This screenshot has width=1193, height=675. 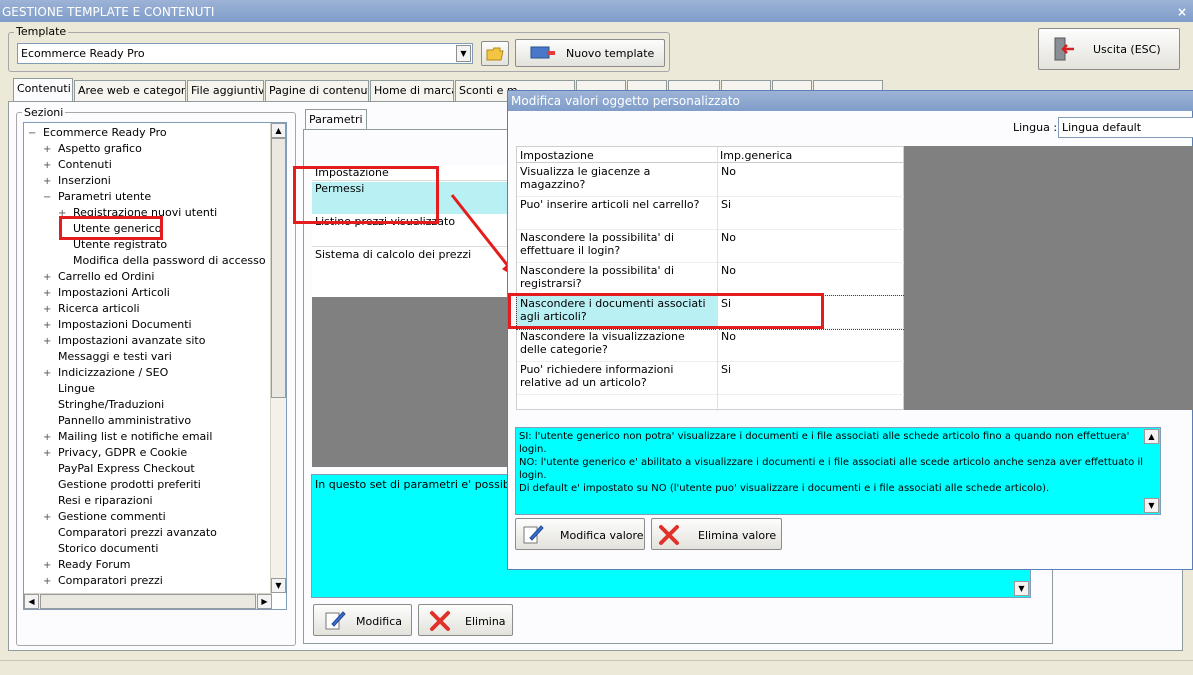 What do you see at coordinates (77, 181) in the screenshot?
I see `tree-item: + Inserzioni` at bounding box center [77, 181].